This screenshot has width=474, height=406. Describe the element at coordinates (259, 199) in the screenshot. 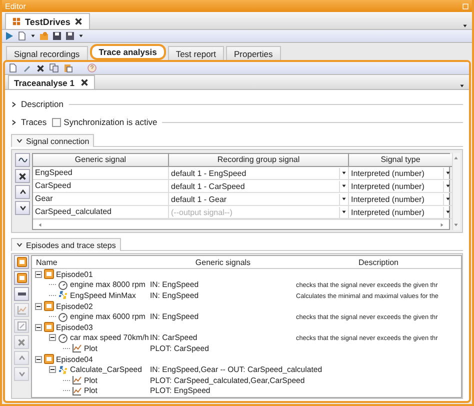

I see `recording-signal-combo: default 1 - Gear` at that location.